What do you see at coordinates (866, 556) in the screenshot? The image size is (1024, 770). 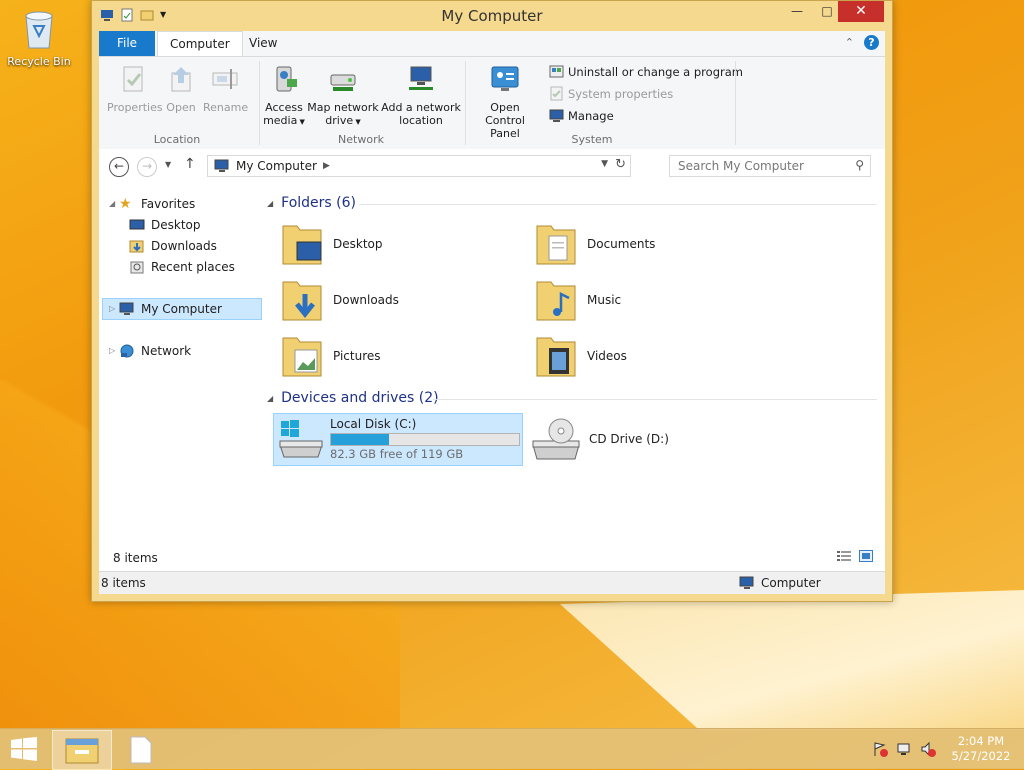 I see `large-icons-view-icon` at bounding box center [866, 556].